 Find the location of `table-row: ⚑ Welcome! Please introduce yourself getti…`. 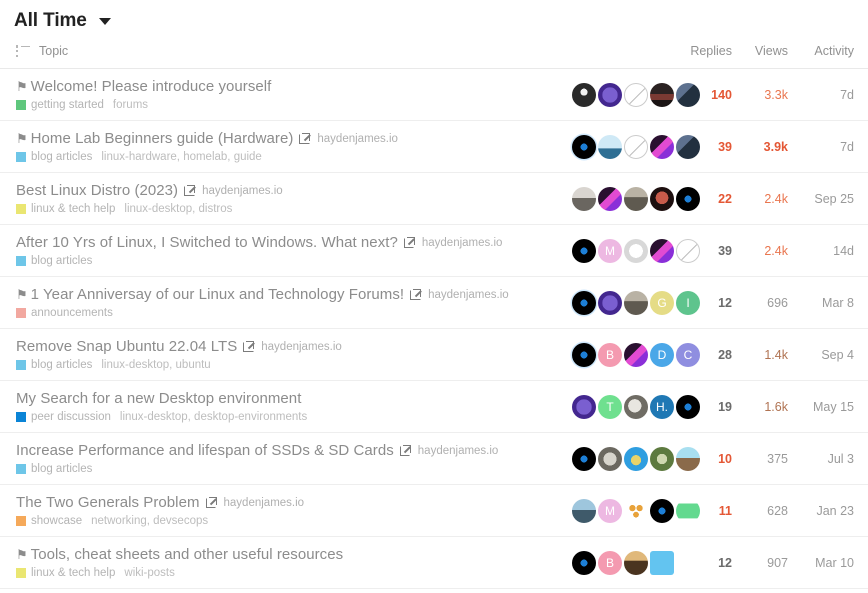

table-row: ⚑ Welcome! Please introduce yourself getti… is located at coordinates (434, 94).